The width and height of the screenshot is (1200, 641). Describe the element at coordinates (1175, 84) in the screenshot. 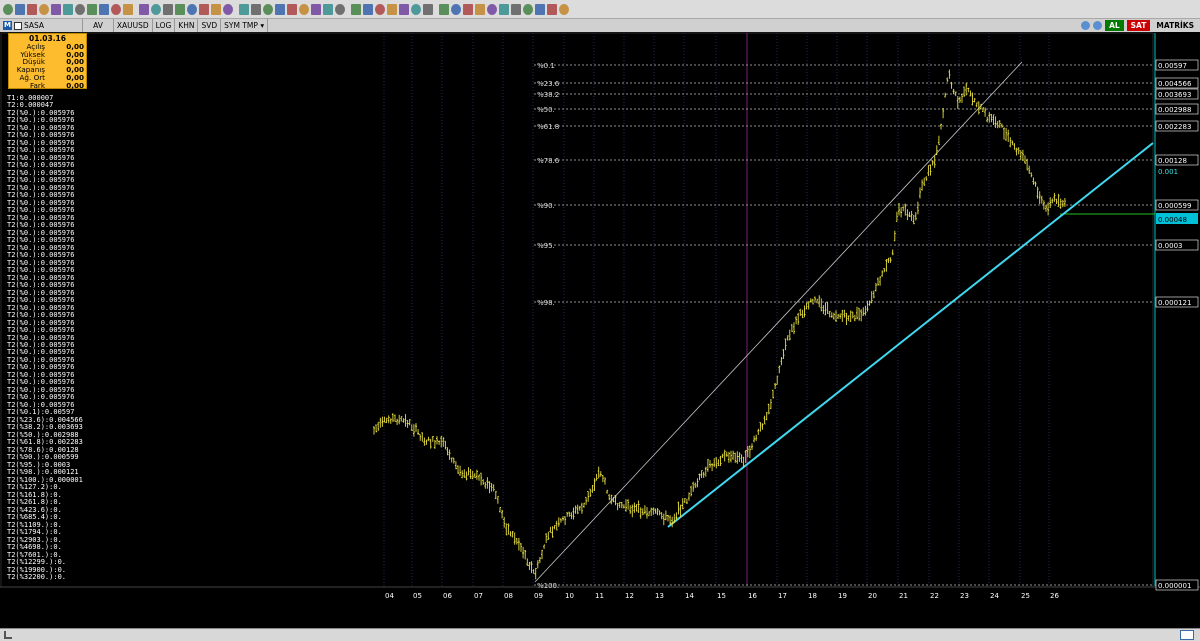

I see `price-label: 0.004566` at that location.